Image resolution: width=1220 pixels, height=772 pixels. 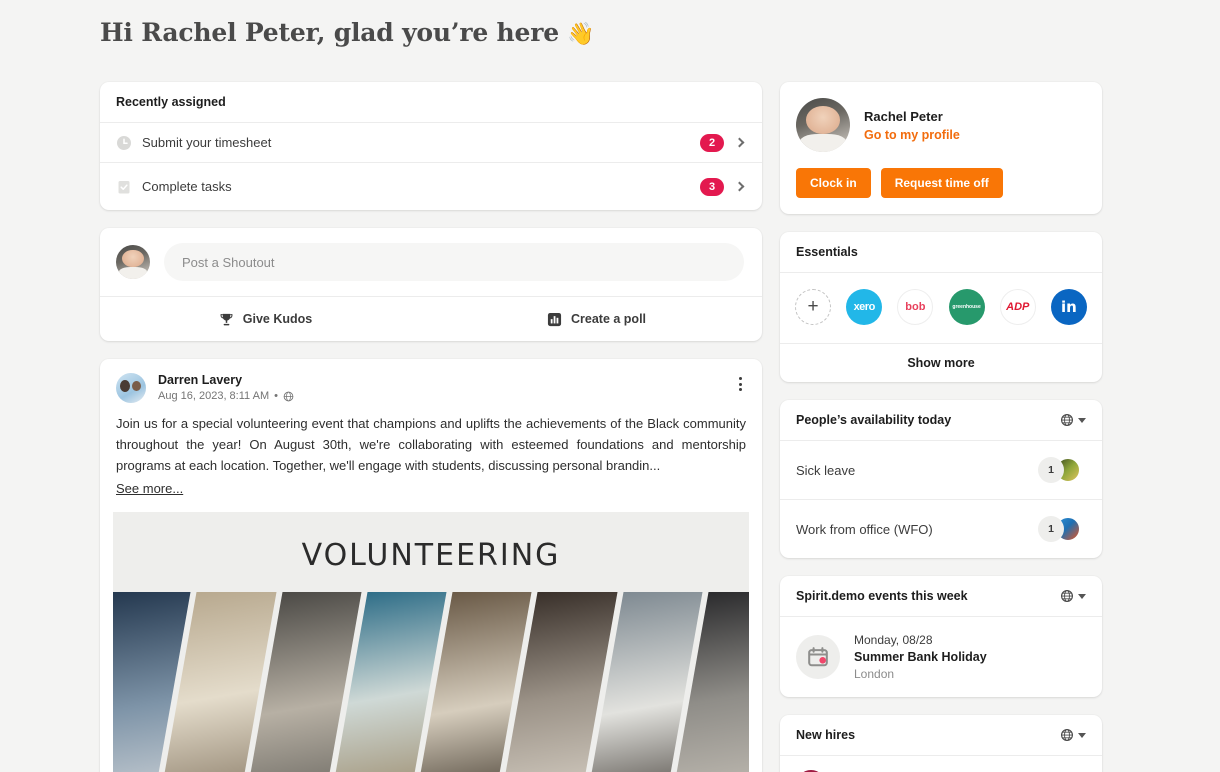 I want to click on profile-actions: Clock in Request time off, so click(x=941, y=183).